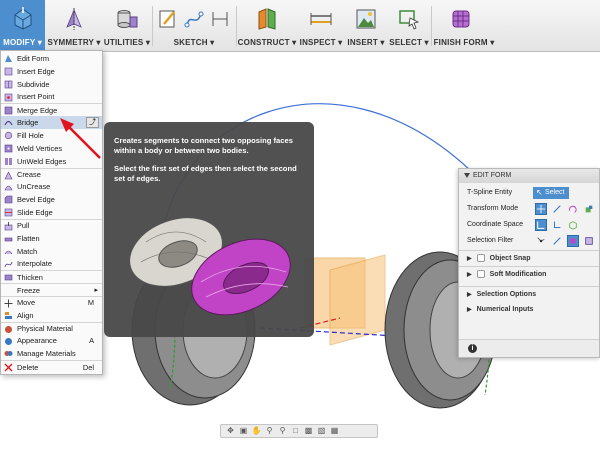 Image resolution: width=600 pixels, height=450 pixels. What do you see at coordinates (8, 161) in the screenshot?
I see `unweld-edges-icon` at bounding box center [8, 161].